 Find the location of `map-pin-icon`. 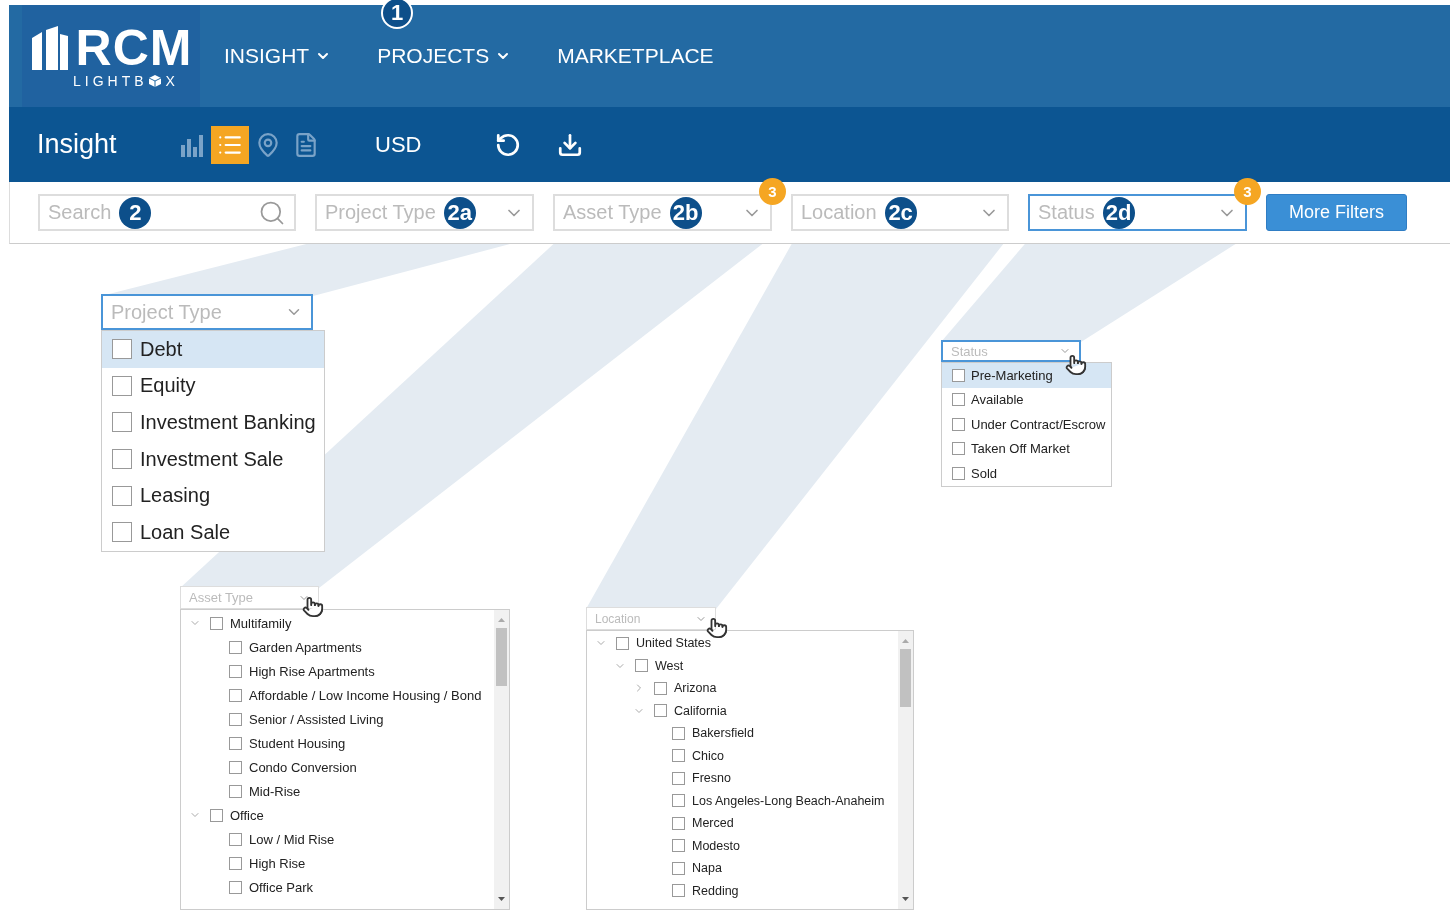

map-pin-icon is located at coordinates (268, 144).